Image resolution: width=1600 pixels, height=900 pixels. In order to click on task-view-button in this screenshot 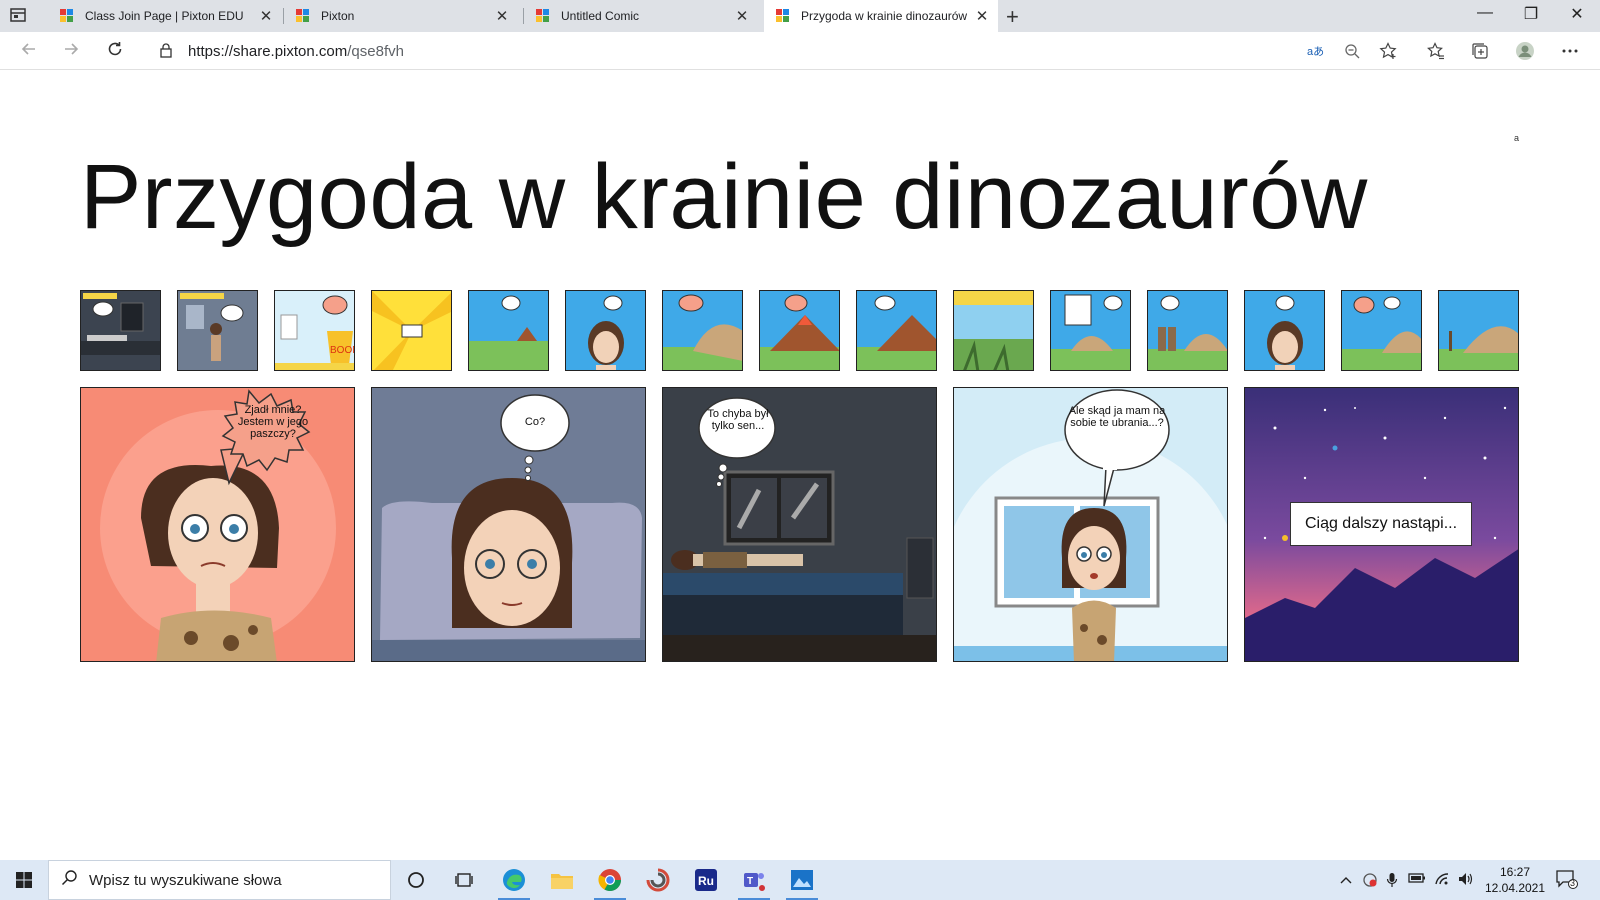, I will do `click(464, 880)`.